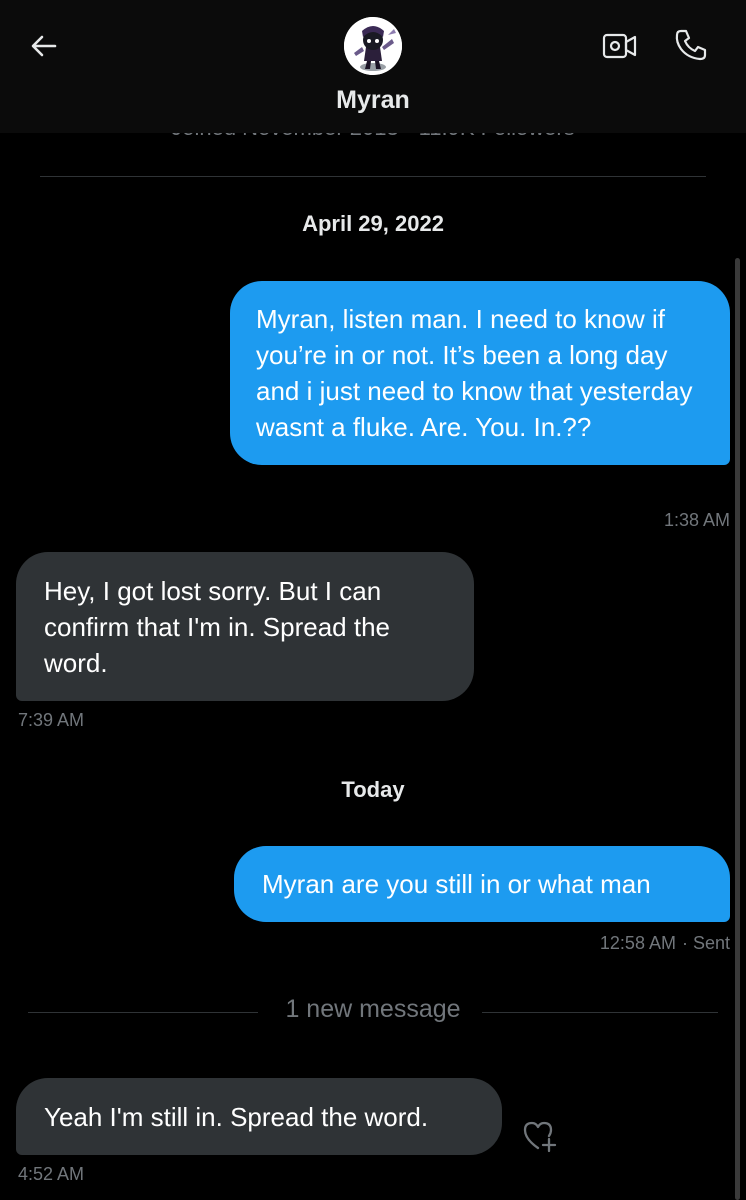 This screenshot has width=746, height=1200. I want to click on date-separator: April 29, 2022, so click(373, 223).